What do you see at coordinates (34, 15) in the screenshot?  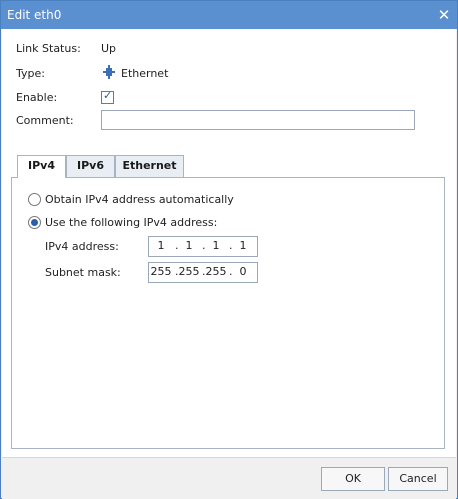 I see `window-title: Edit eth0` at bounding box center [34, 15].